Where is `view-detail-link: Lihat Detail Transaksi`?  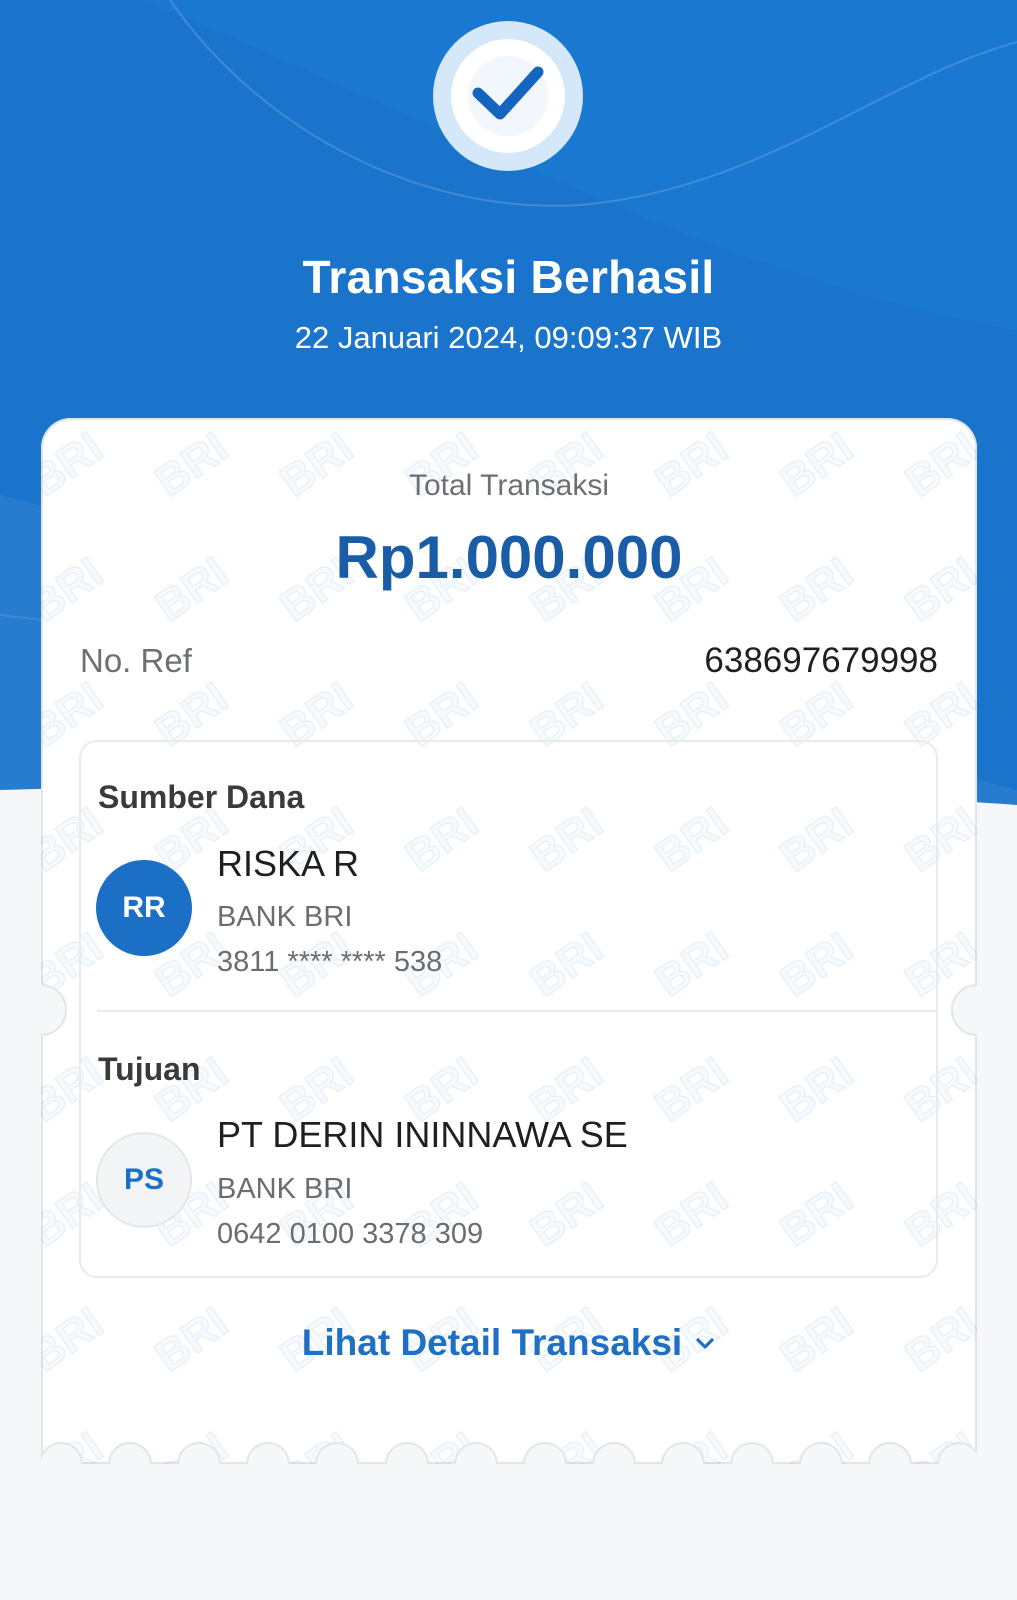 view-detail-link: Lihat Detail Transaksi is located at coordinates (509, 1343).